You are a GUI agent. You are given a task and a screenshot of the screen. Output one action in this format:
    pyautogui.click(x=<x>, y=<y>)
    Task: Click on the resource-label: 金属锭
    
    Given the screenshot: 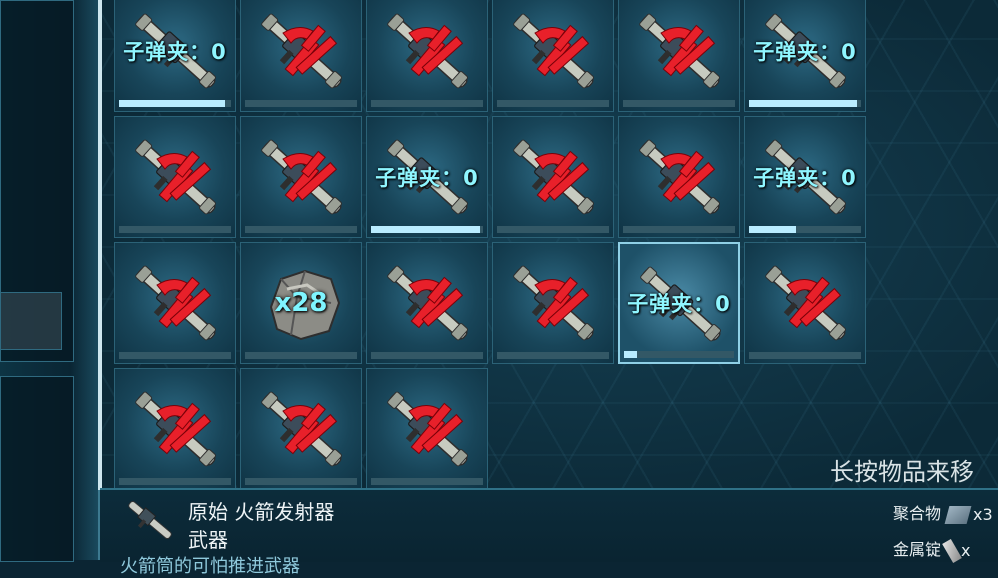 What is the action you would take?
    pyautogui.click(x=917, y=549)
    